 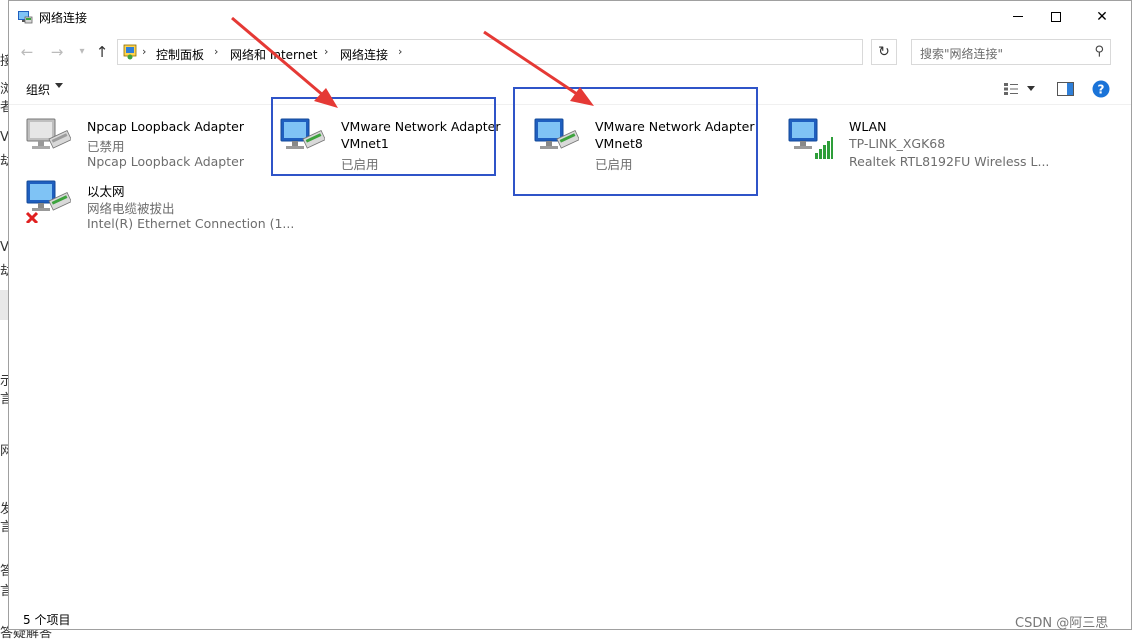 I want to click on refresh-button: ↻, so click(x=884, y=52).